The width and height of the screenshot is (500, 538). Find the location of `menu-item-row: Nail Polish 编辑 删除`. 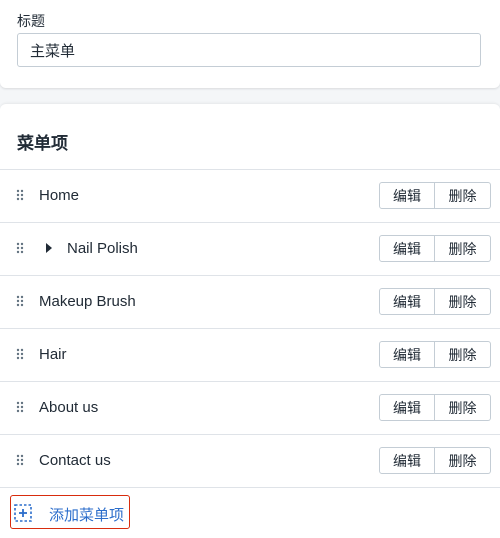

menu-item-row: Nail Polish 编辑 删除 is located at coordinates (250, 249).